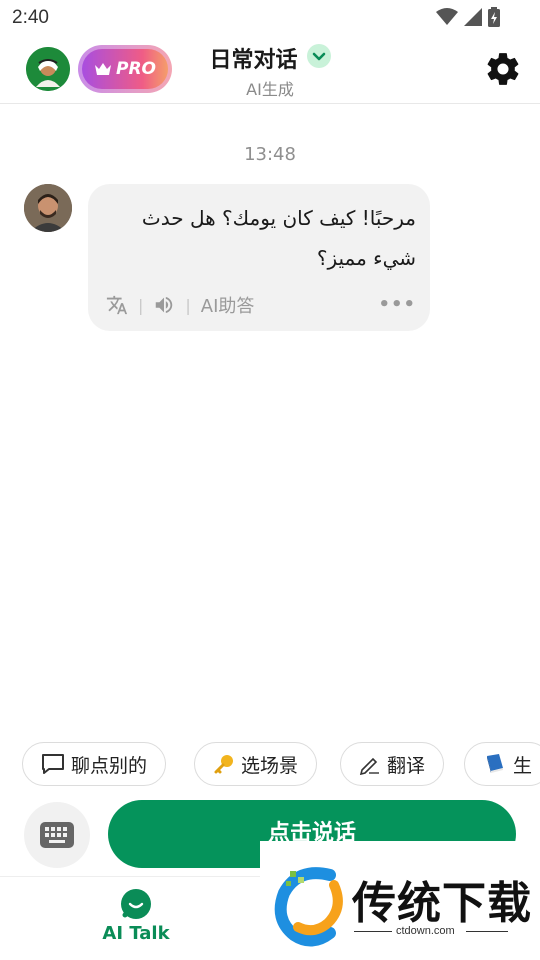  I want to click on chat-timestamp: 13:48, so click(270, 154).